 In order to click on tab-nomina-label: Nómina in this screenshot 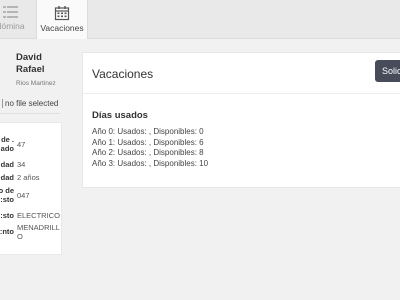, I will do `click(12, 26)`.